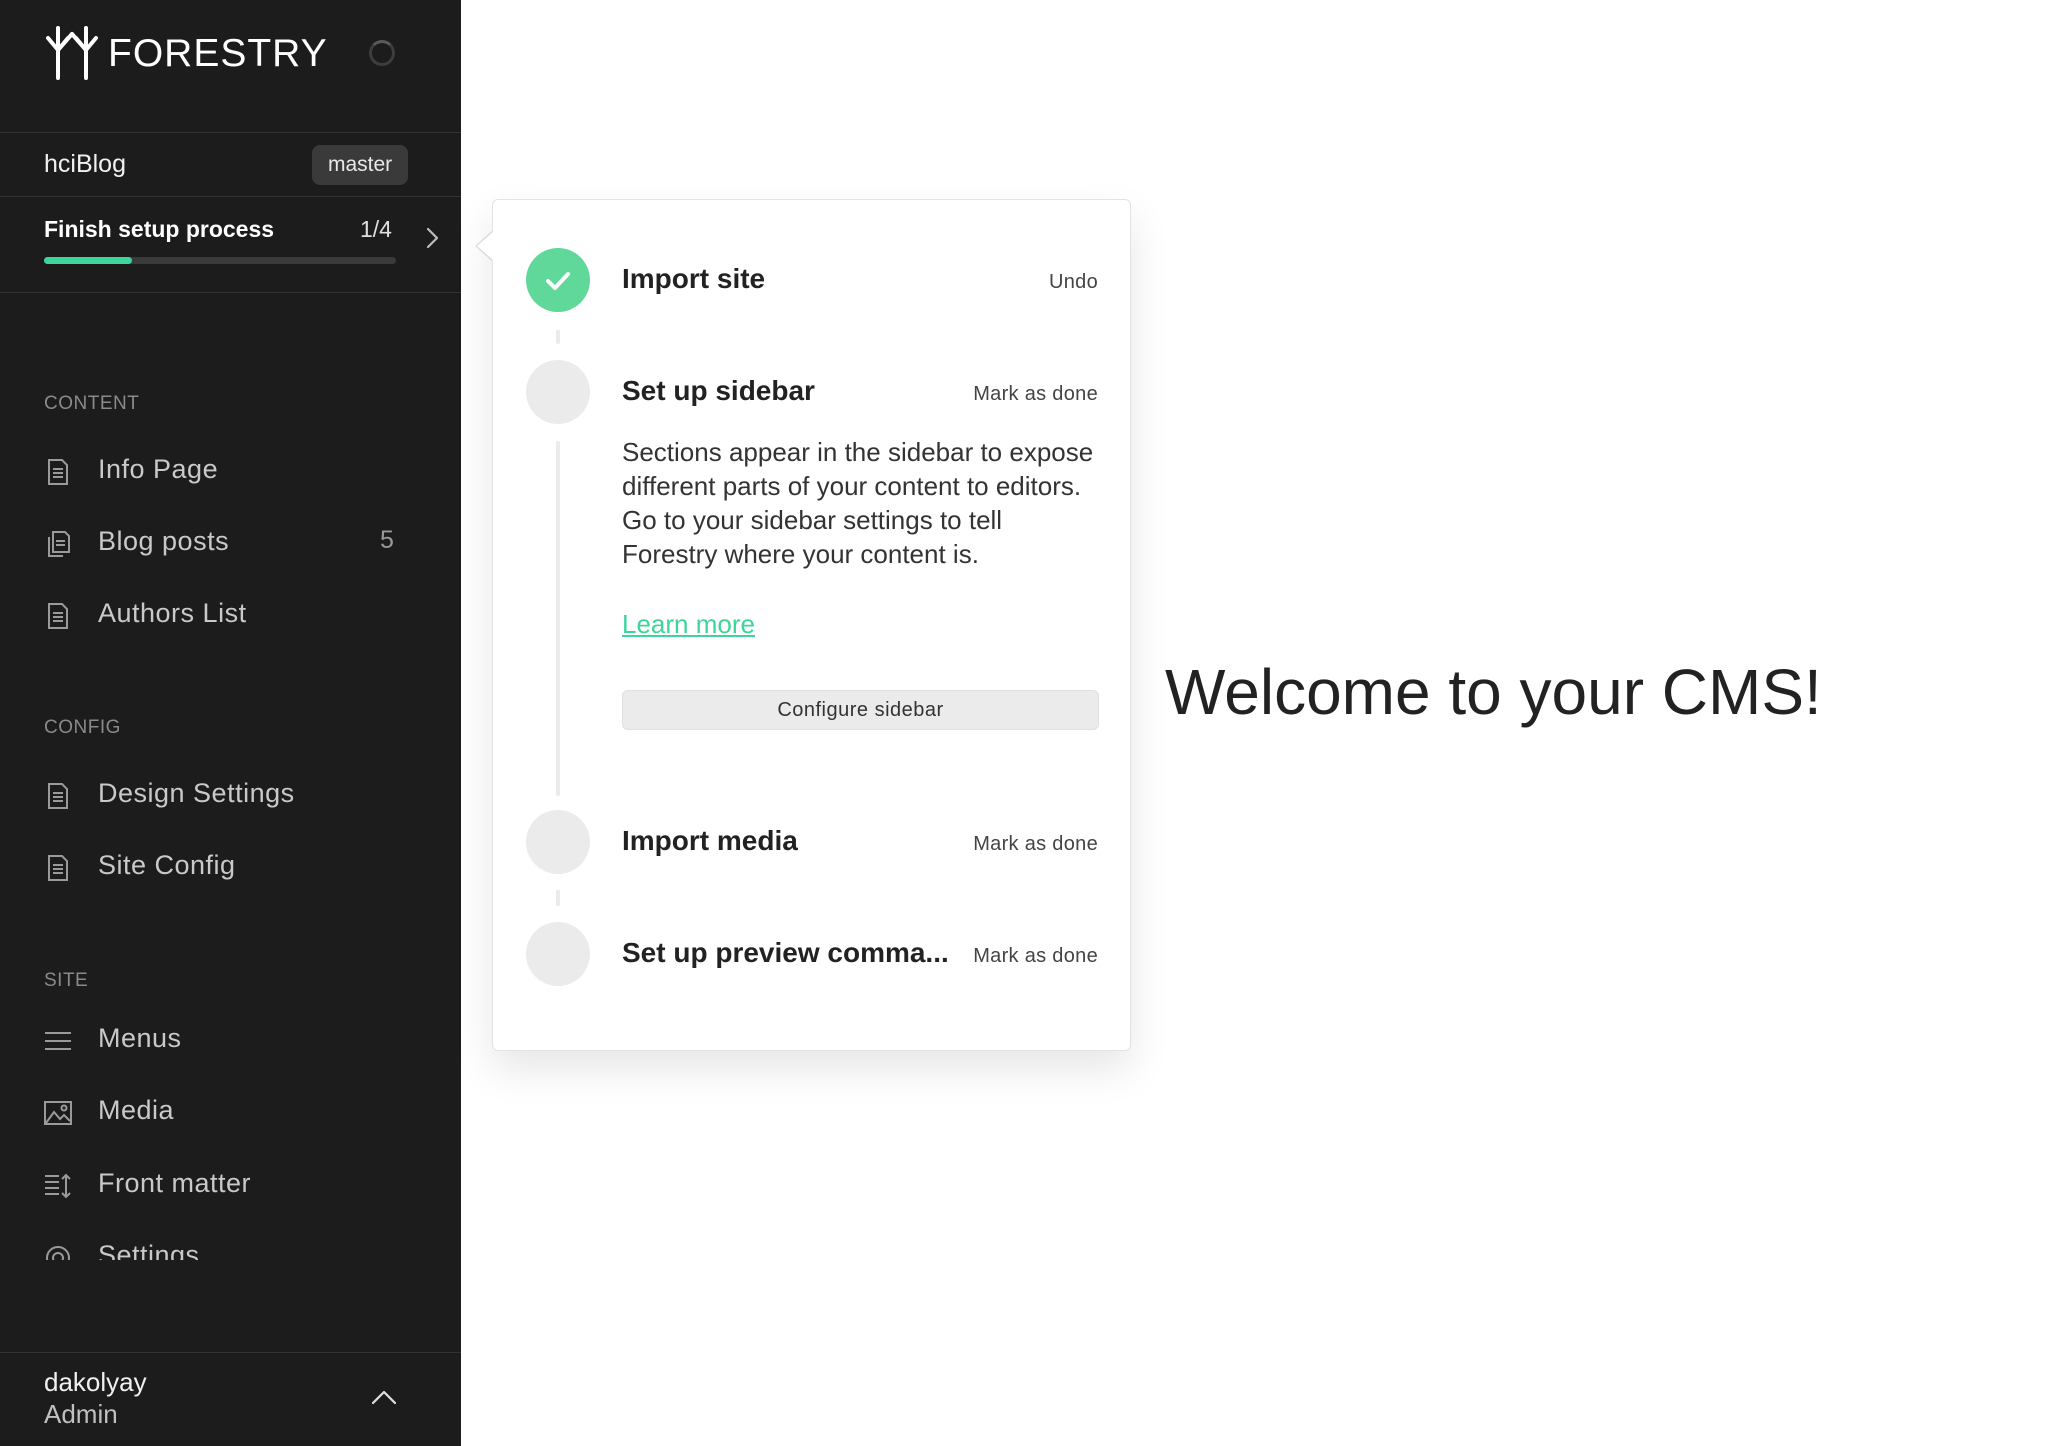  Describe the element at coordinates (230, 1040) in the screenshot. I see `sidebar-item-menus: Menus` at that location.